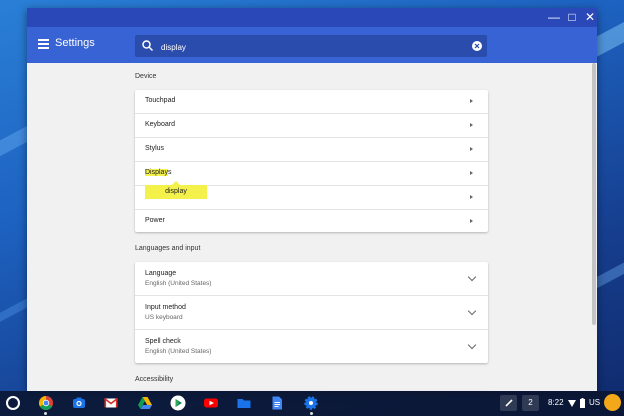  What do you see at coordinates (311, 346) in the screenshot?
I see `row-spell-check: Spell check English (United States)` at bounding box center [311, 346].